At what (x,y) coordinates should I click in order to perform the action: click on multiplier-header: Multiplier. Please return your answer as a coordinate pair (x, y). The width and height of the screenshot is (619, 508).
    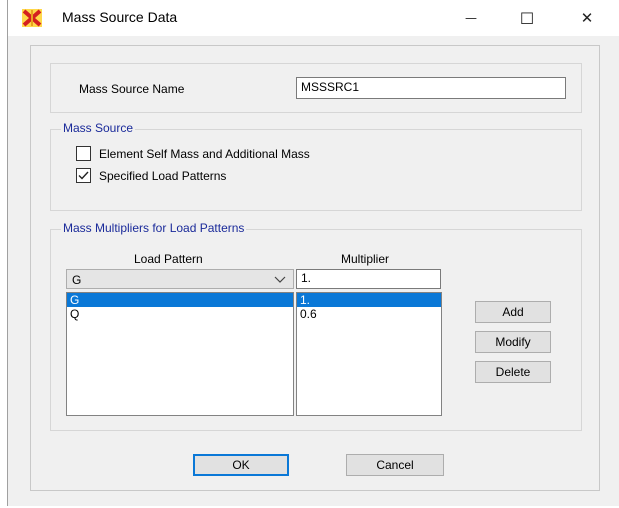
    Looking at the image, I should click on (365, 259).